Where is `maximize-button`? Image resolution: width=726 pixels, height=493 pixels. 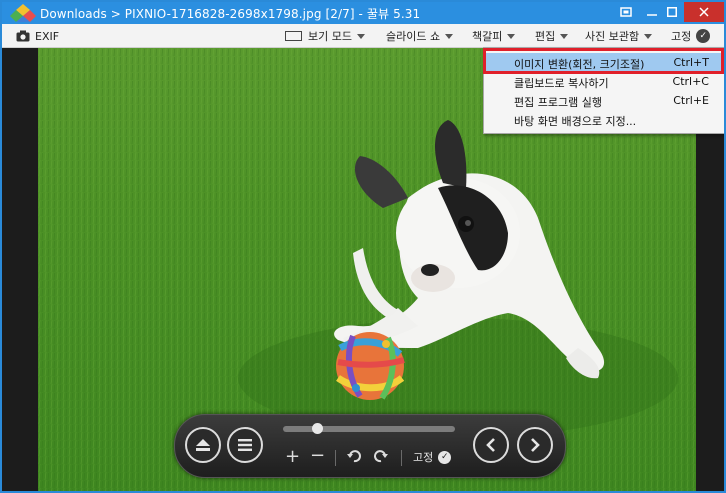 maximize-button is located at coordinates (672, 12).